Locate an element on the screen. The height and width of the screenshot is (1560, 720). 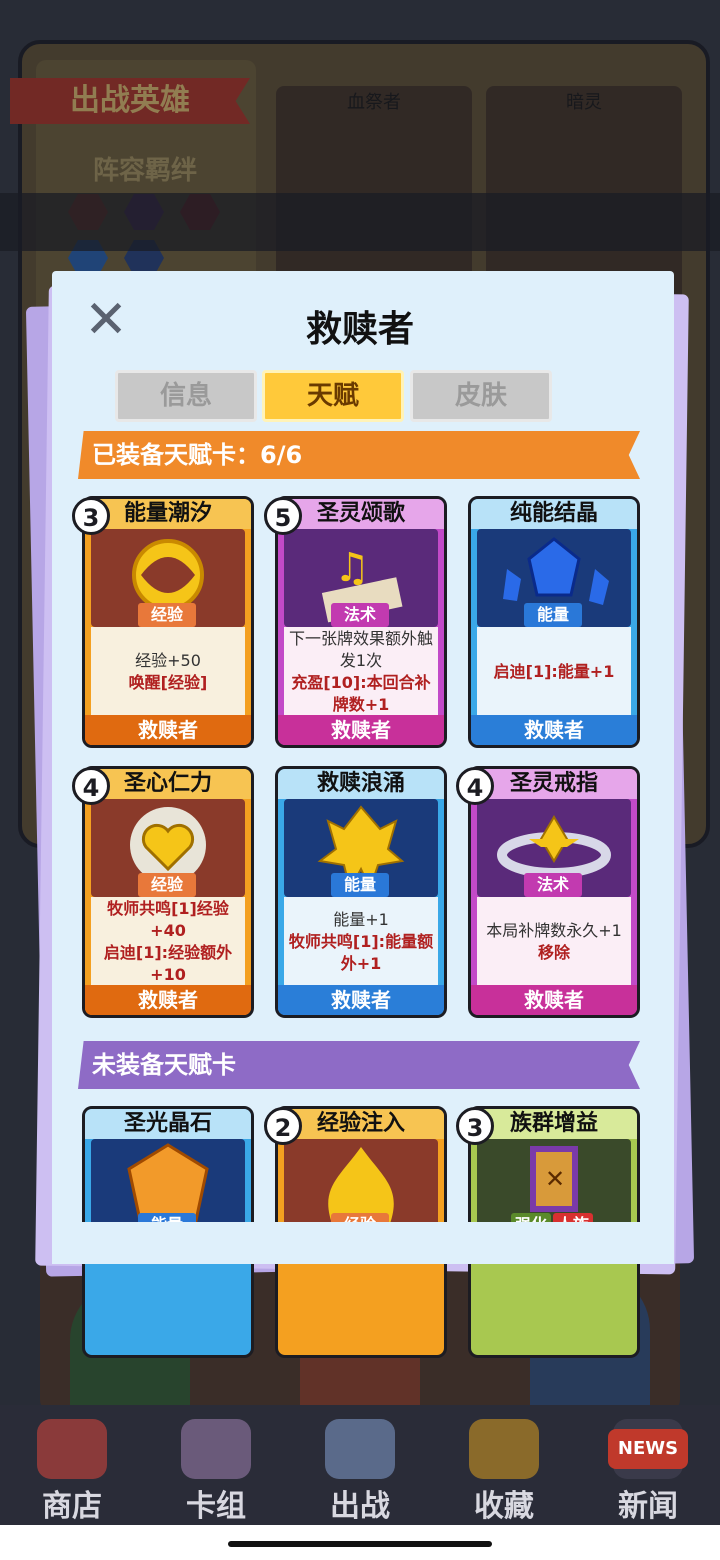
dark-strip is located at coordinates (360, 222).